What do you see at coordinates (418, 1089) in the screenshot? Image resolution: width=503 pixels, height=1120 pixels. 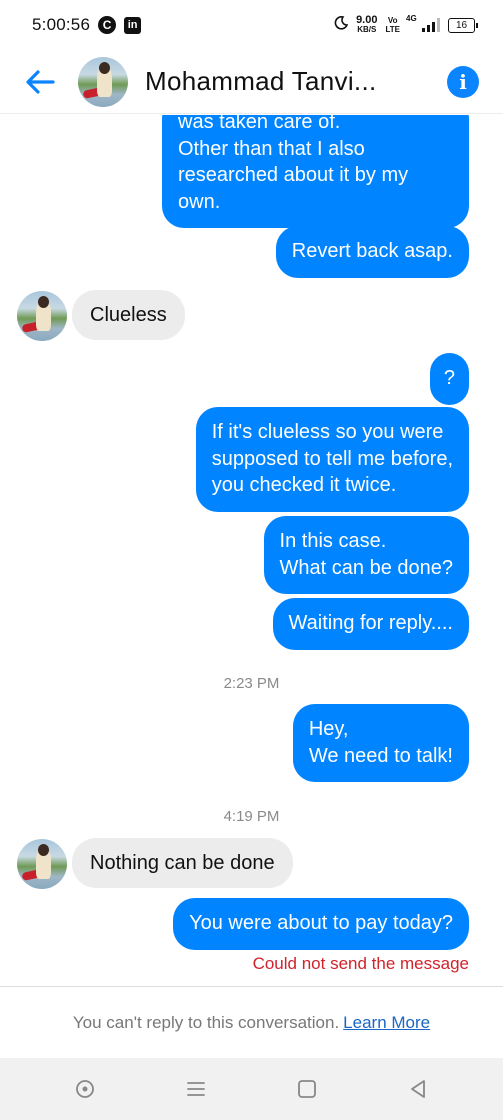 I see `back-triangle-icon` at bounding box center [418, 1089].